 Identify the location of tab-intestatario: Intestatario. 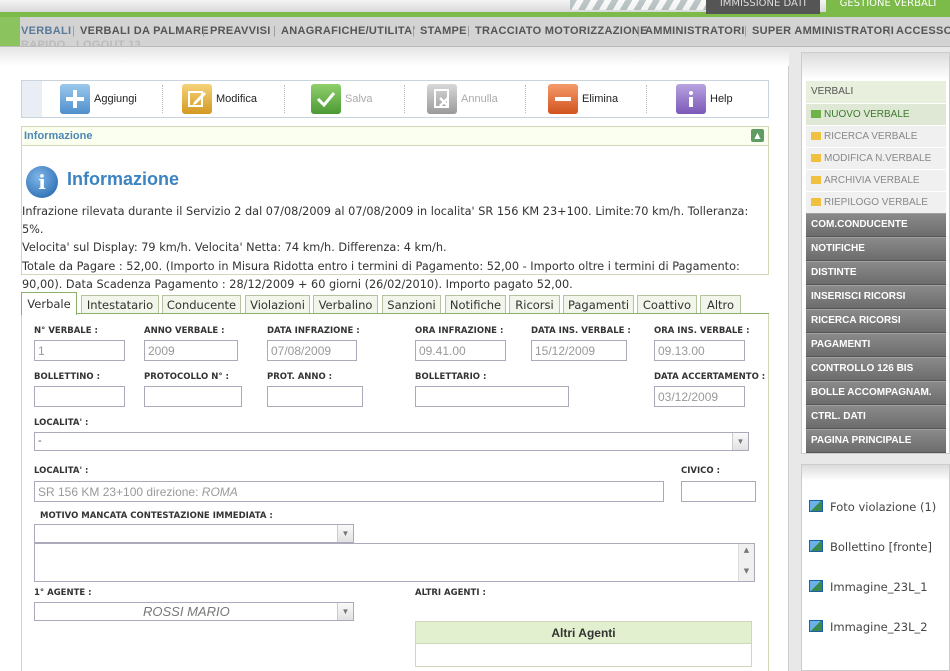
(120, 304).